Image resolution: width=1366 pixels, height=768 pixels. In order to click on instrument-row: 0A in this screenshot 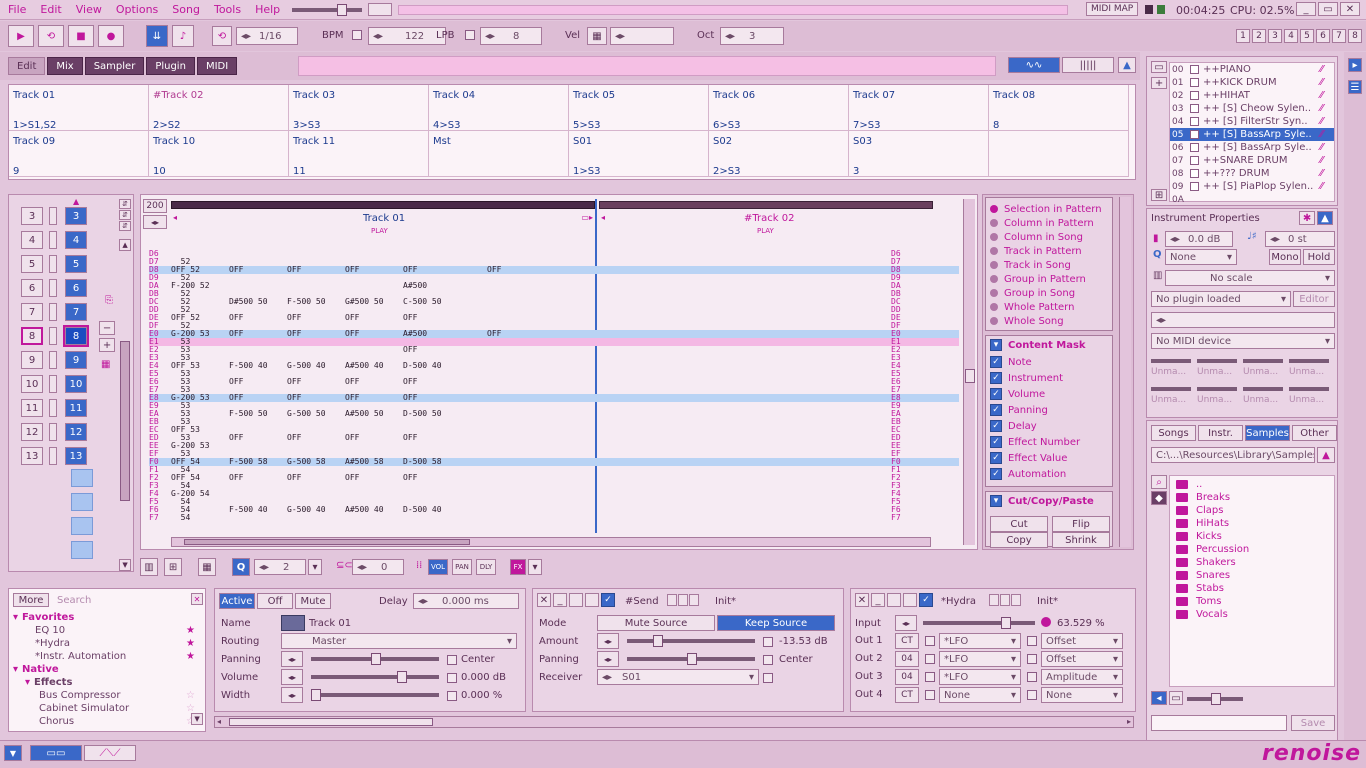, I will do `click(1252, 199)`.